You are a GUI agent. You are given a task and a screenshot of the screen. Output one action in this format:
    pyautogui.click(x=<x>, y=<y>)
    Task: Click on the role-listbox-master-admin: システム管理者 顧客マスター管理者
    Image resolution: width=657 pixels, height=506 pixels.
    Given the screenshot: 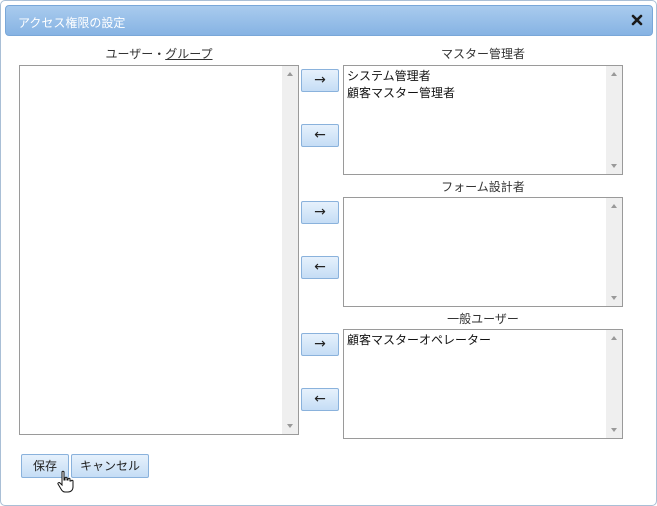 What is the action you would take?
    pyautogui.click(x=483, y=120)
    